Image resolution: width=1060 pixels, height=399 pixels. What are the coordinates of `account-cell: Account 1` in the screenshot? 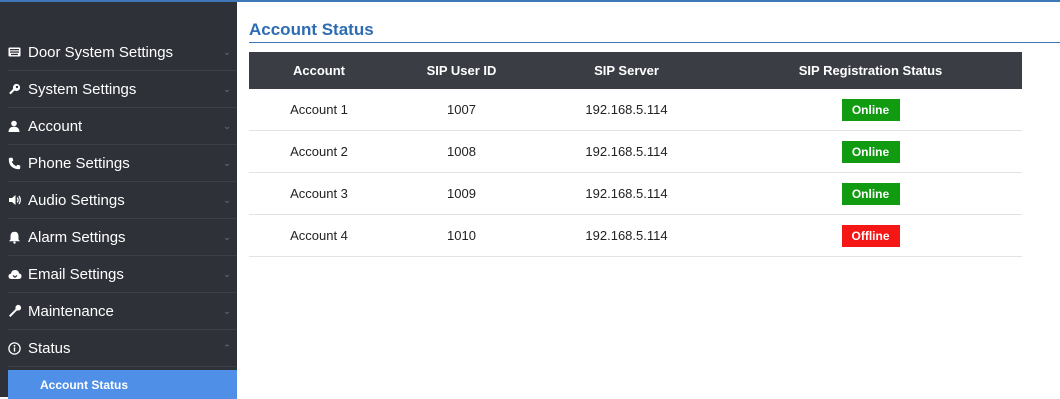 It's located at (319, 110).